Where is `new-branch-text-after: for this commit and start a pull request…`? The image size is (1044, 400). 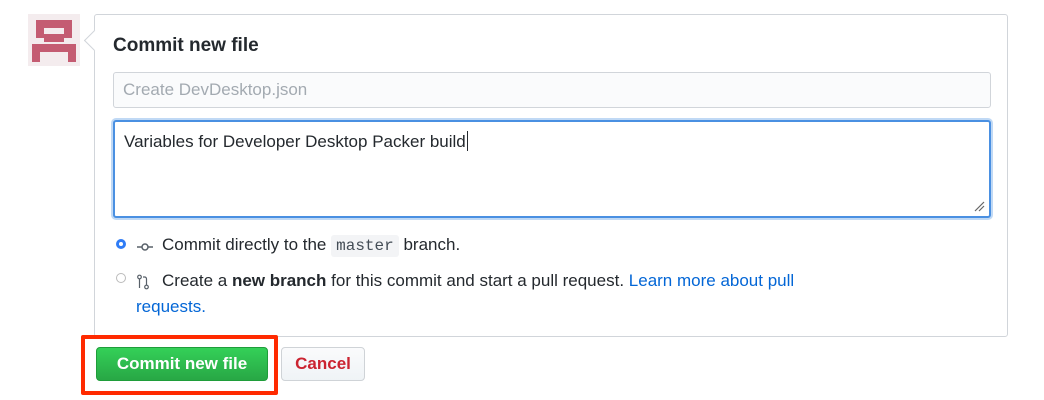
new-branch-text-after: for this commit and start a pull request… is located at coordinates (478, 280).